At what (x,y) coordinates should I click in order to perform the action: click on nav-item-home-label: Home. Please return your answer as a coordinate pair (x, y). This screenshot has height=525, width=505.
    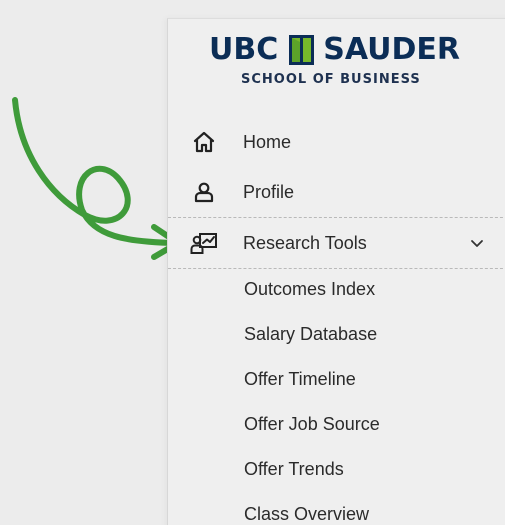
    Looking at the image, I should click on (267, 141).